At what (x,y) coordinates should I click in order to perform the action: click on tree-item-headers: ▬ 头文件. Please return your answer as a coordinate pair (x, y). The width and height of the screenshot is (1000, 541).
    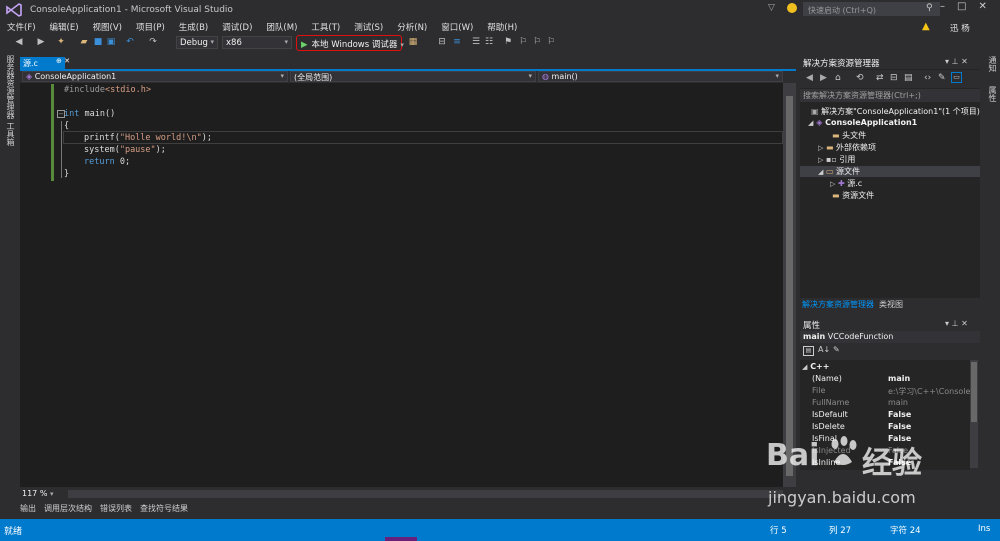
    Looking at the image, I should click on (849, 135).